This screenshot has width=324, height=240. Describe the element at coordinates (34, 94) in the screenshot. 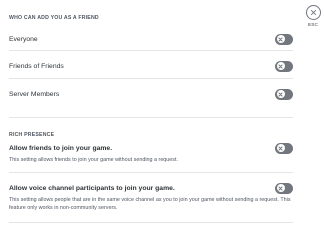

I see `friend-option-label: Server Members` at that location.